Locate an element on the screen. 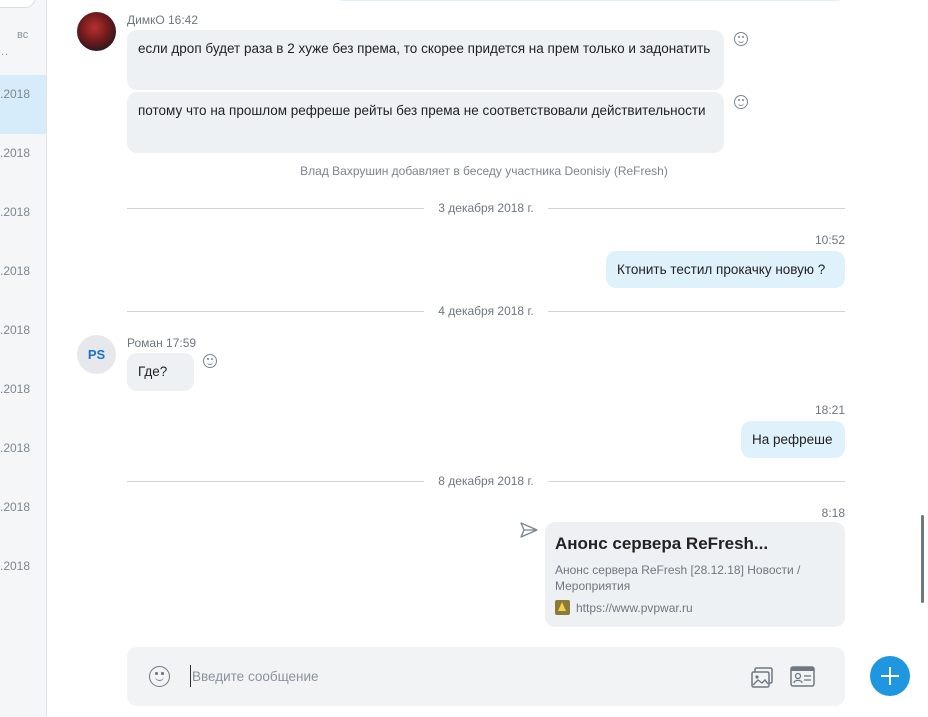 This screenshot has height=717, width=928. site-favicon-icon is located at coordinates (562, 607).